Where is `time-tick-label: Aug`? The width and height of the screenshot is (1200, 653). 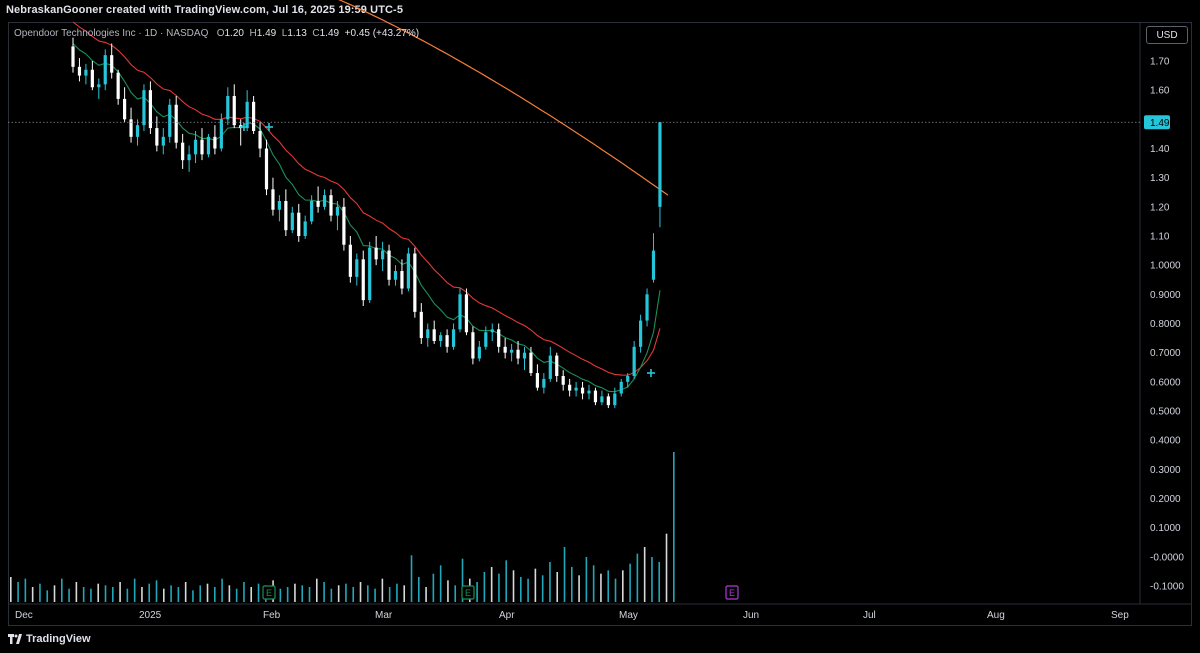
time-tick-label: Aug is located at coordinates (996, 615).